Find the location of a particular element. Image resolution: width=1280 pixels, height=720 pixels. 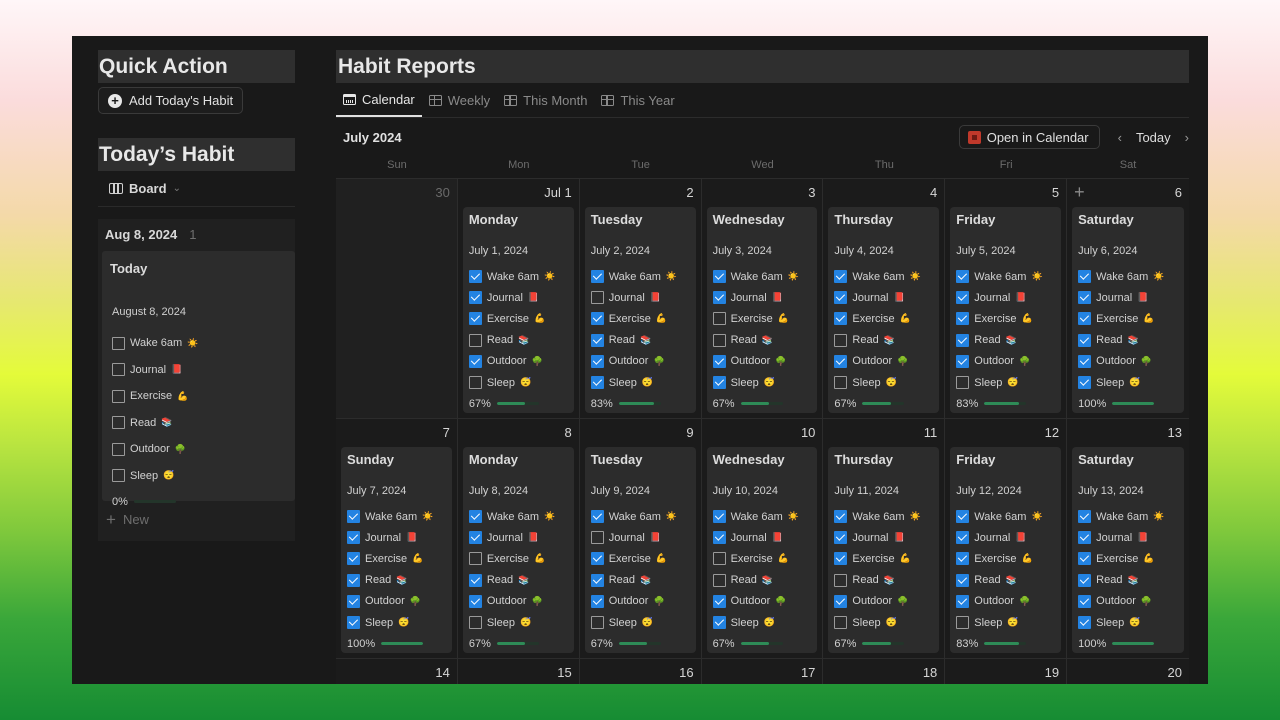

board-view-selector: Board ⌄ is located at coordinates (196, 189).